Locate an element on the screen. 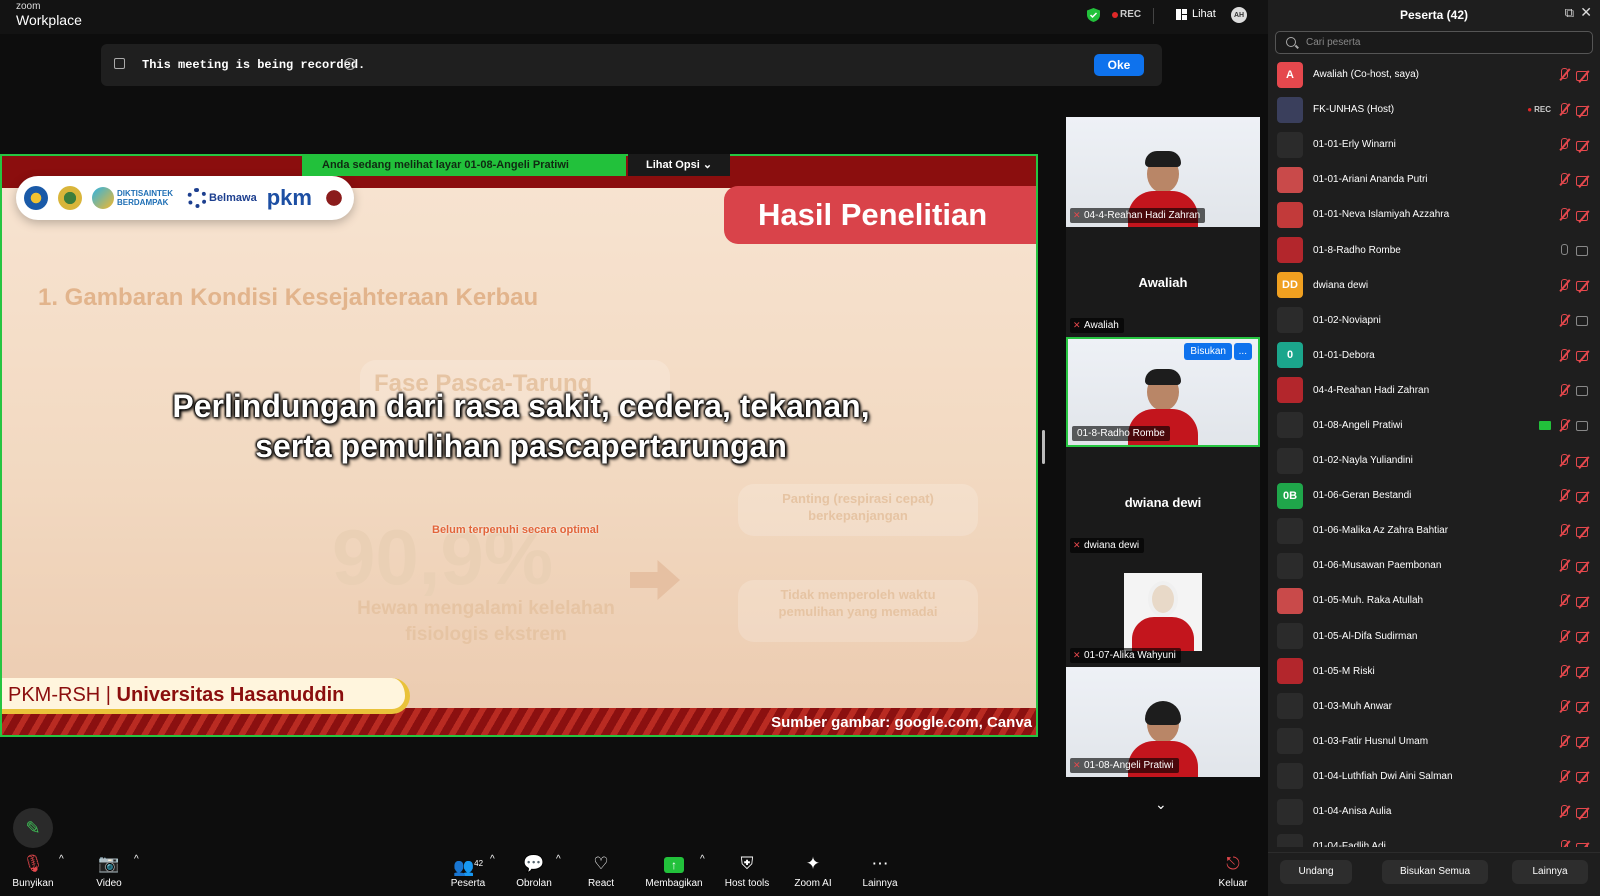  participant-row: 01-01-Neva Islamiyah Azzahra is located at coordinates (1434, 214).